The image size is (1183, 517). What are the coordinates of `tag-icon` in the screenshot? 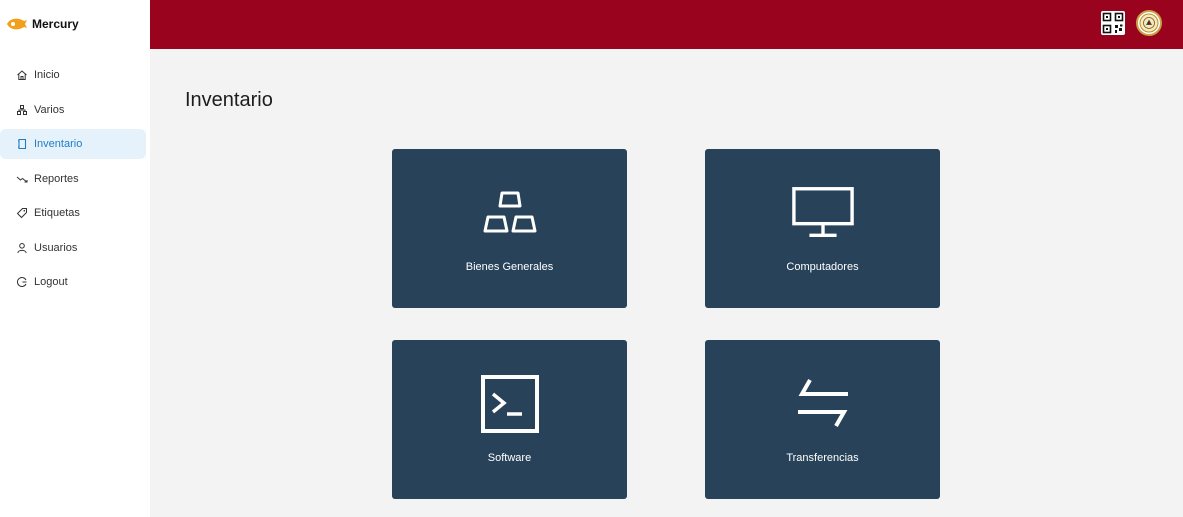 It's located at (22, 213).